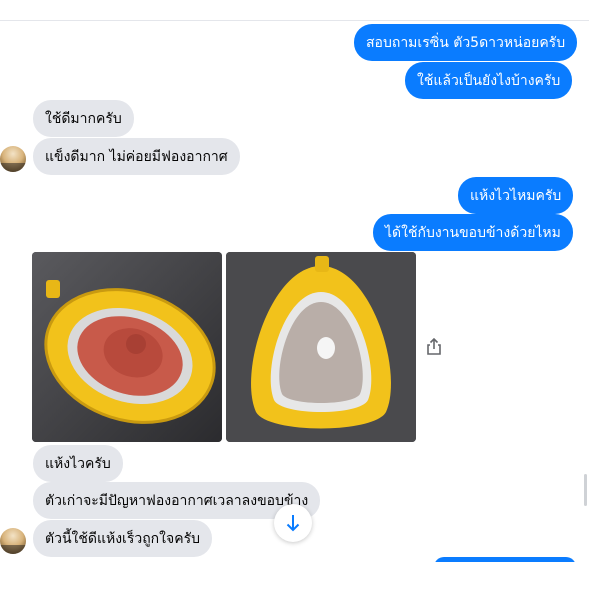 Image resolution: width=589 pixels, height=589 pixels. I want to click on message-text: ได้ใช้กับงานขอบข้างด้วยไหม, so click(473, 232).